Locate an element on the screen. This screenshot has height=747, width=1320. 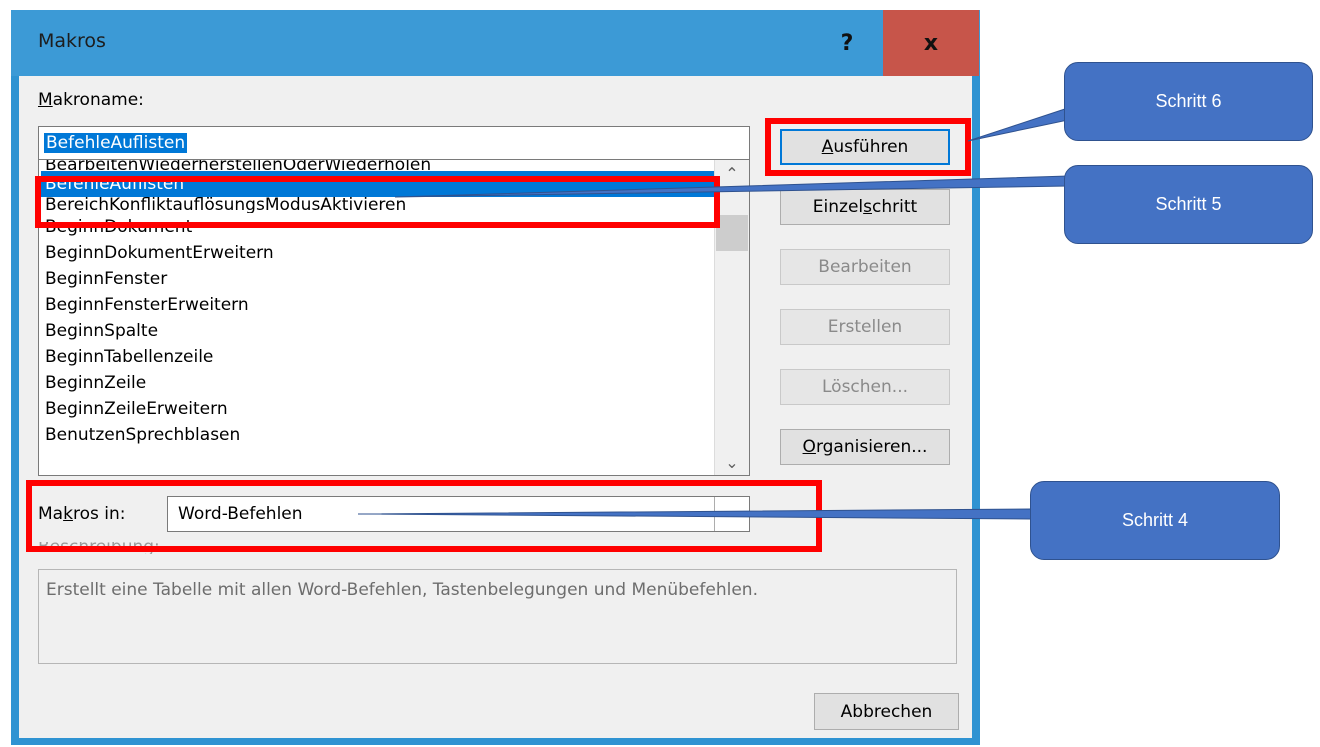
list-item: BeginnTabellenzeile is located at coordinates (379, 357).